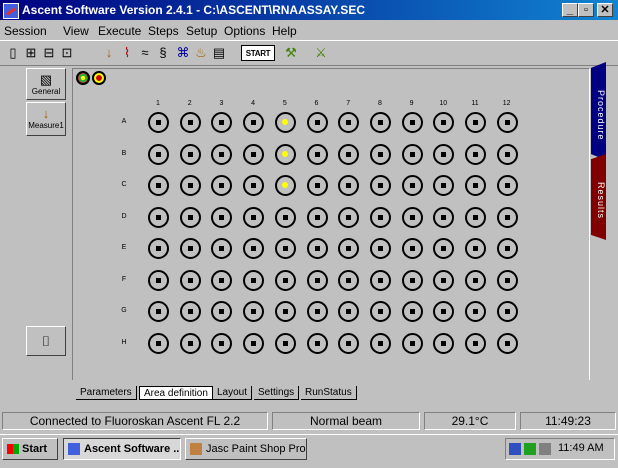 This screenshot has width=618, height=468. Describe the element at coordinates (254, 280) in the screenshot. I see `well-F4` at that location.